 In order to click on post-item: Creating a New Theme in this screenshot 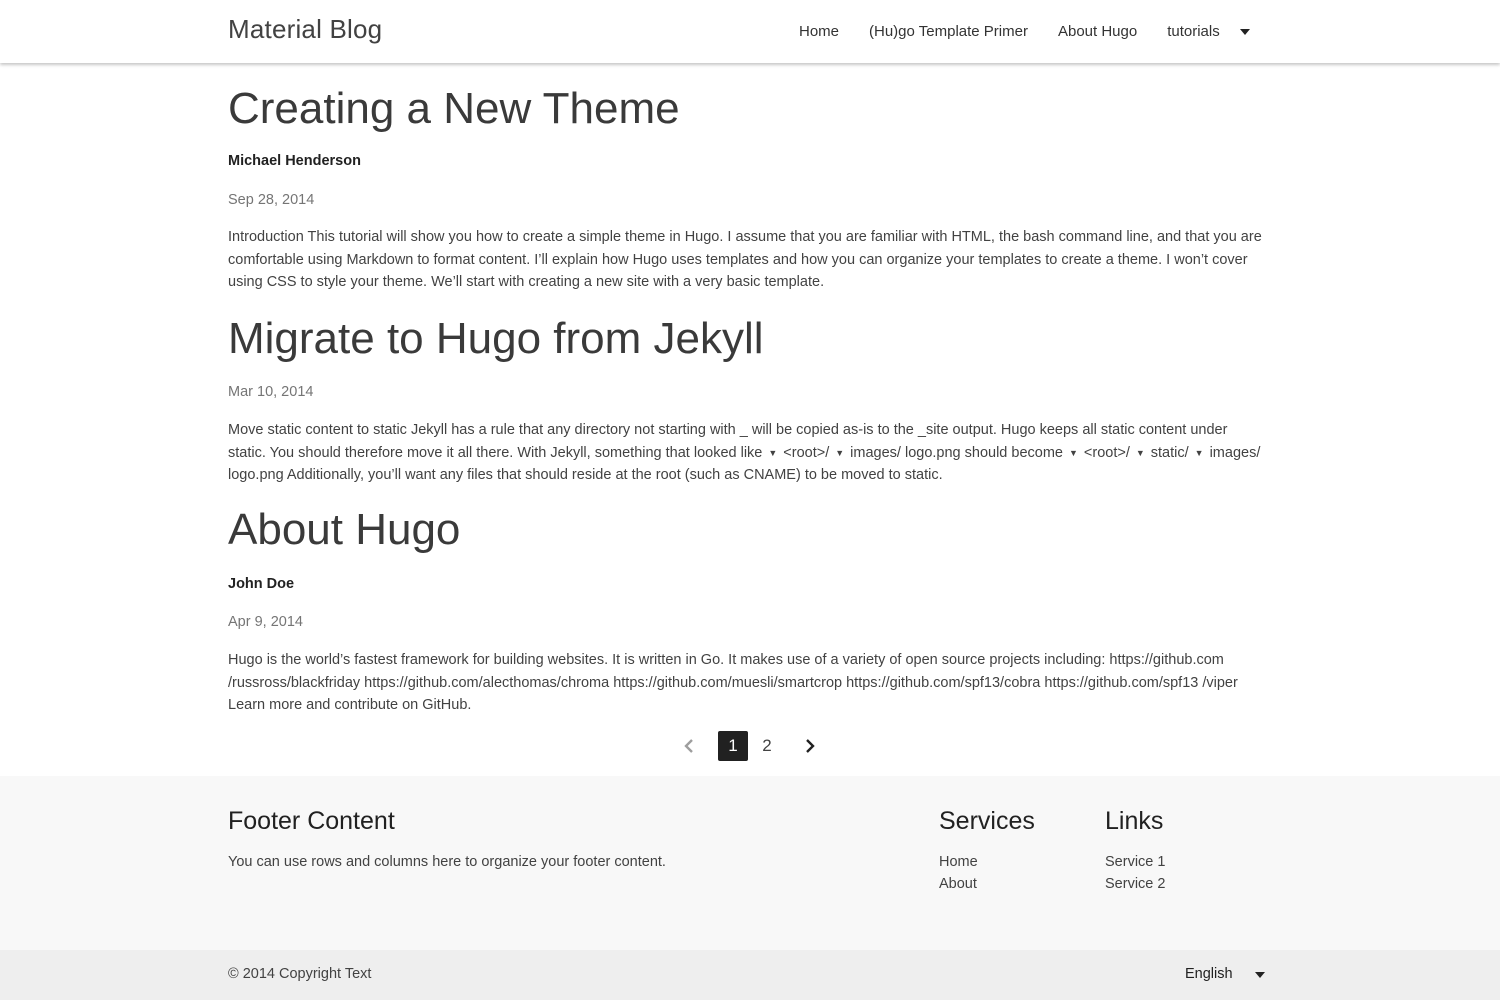, I will do `click(748, 109)`.